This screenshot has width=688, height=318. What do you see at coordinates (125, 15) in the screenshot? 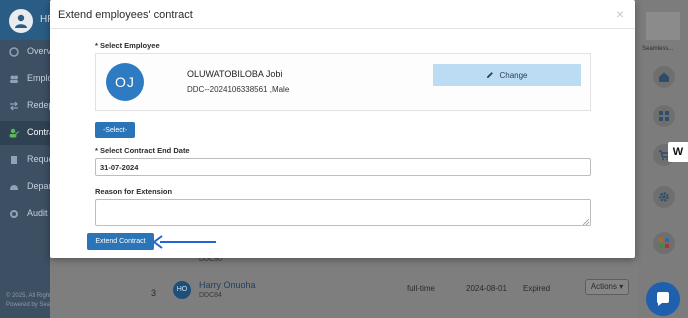
I see `modal-title: Extend employees' contract` at bounding box center [125, 15].